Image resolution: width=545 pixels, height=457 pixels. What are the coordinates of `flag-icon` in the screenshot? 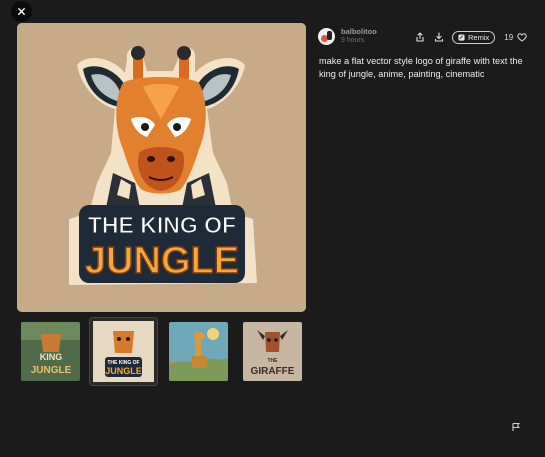 It's located at (516, 427).